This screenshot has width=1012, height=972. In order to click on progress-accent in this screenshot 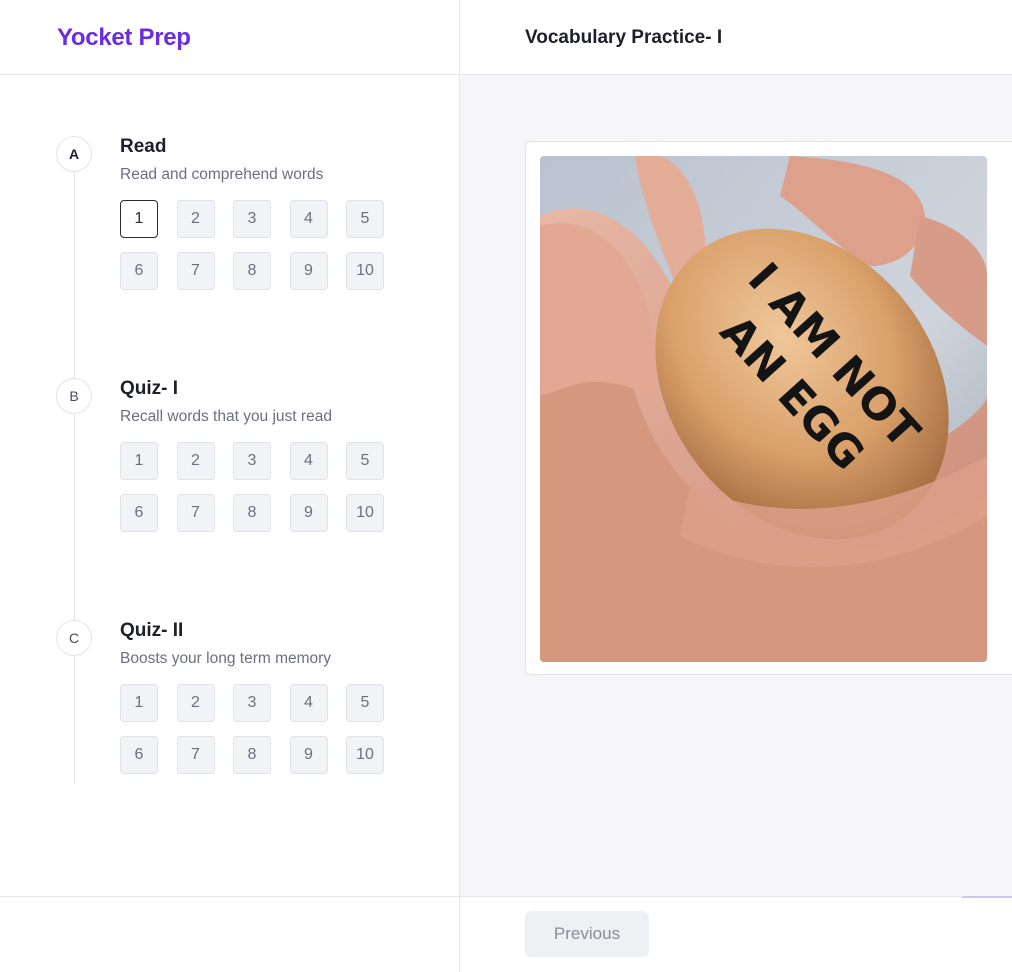, I will do `click(987, 897)`.